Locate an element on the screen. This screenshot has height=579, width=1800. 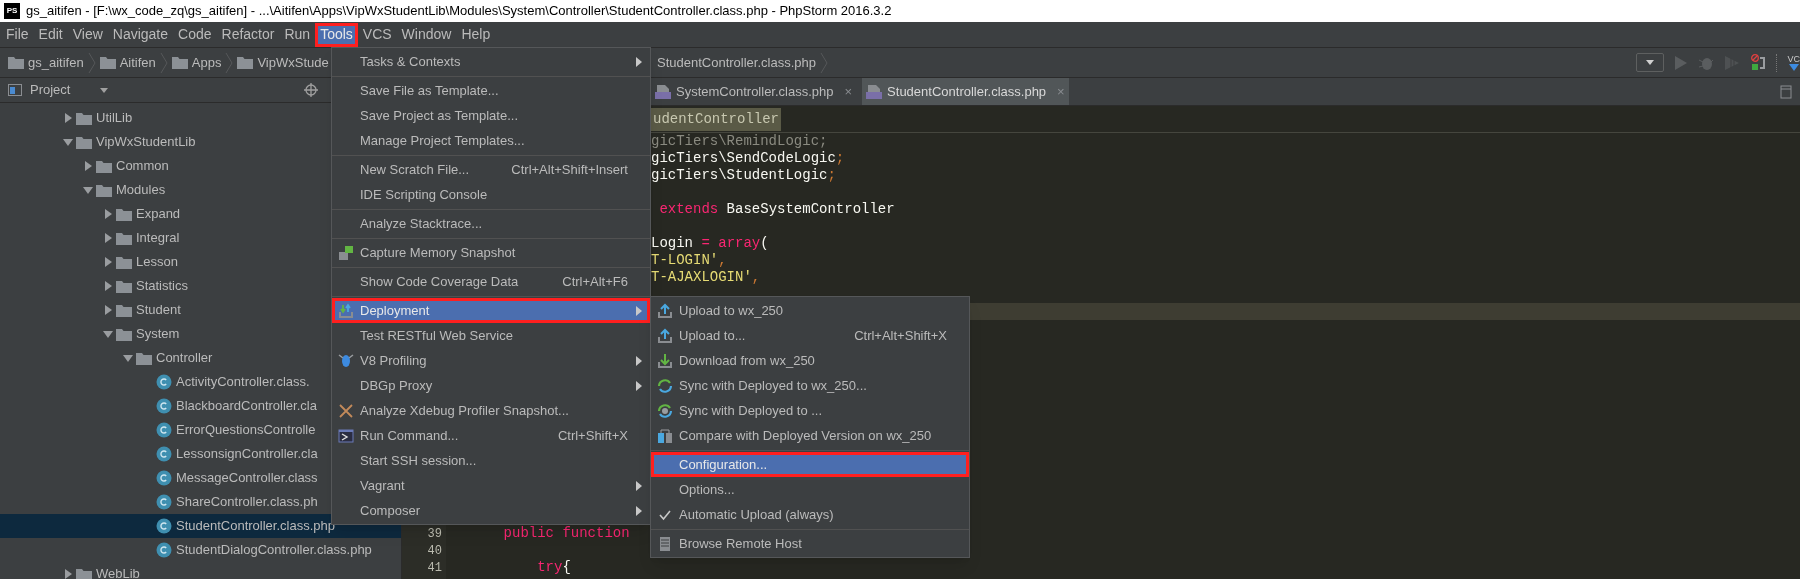
menu-item: Compare with Deployed Version on wx_250 is located at coordinates (810, 435).